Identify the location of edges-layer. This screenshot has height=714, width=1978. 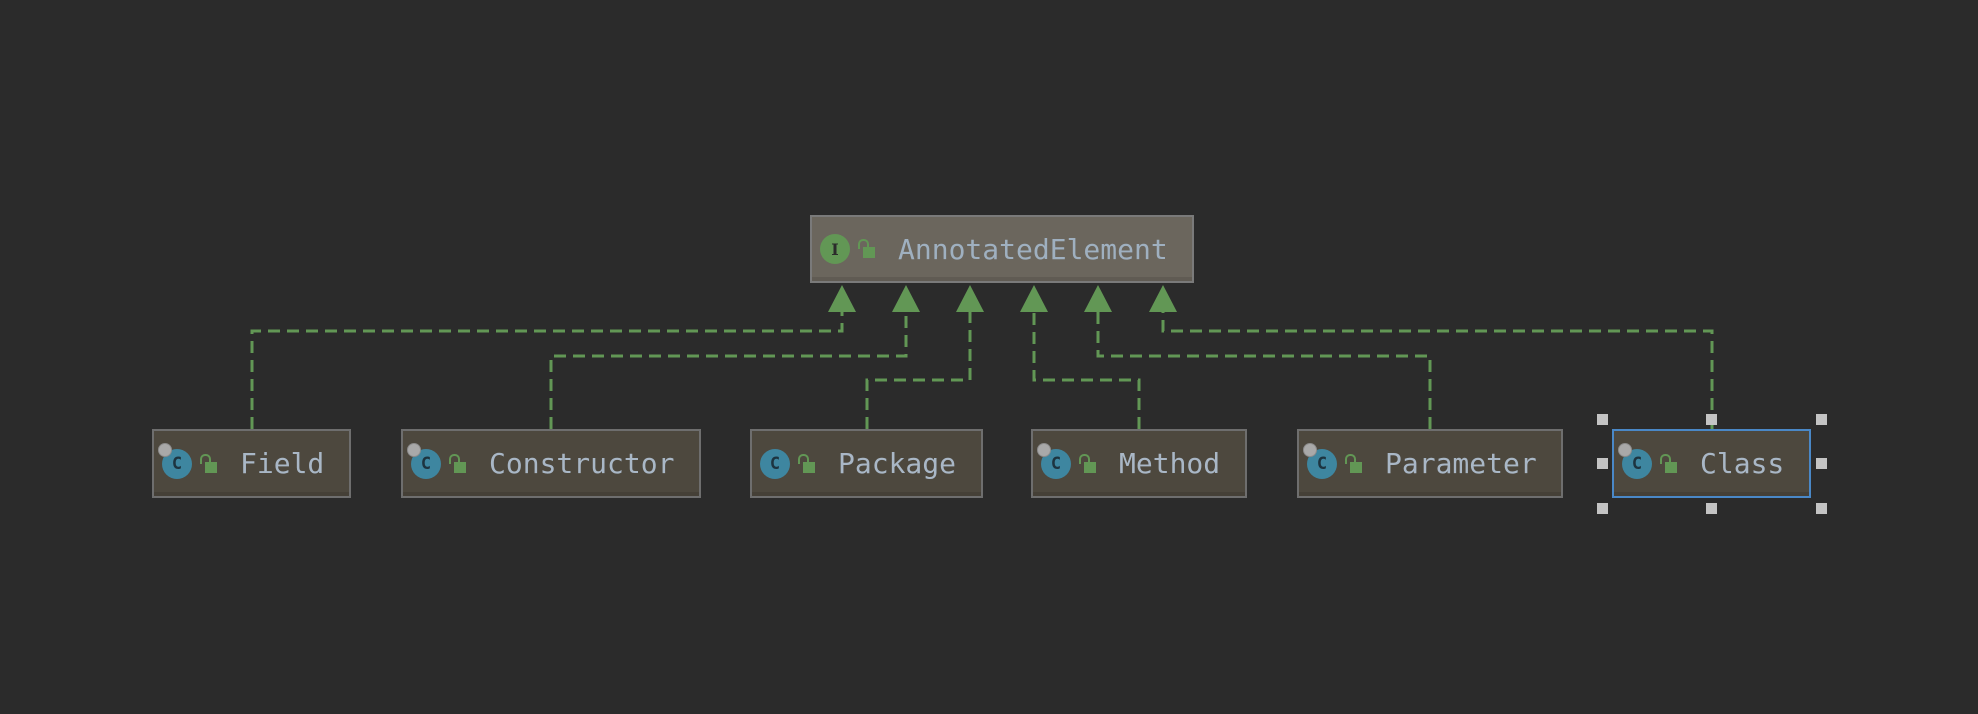
(982, 357).